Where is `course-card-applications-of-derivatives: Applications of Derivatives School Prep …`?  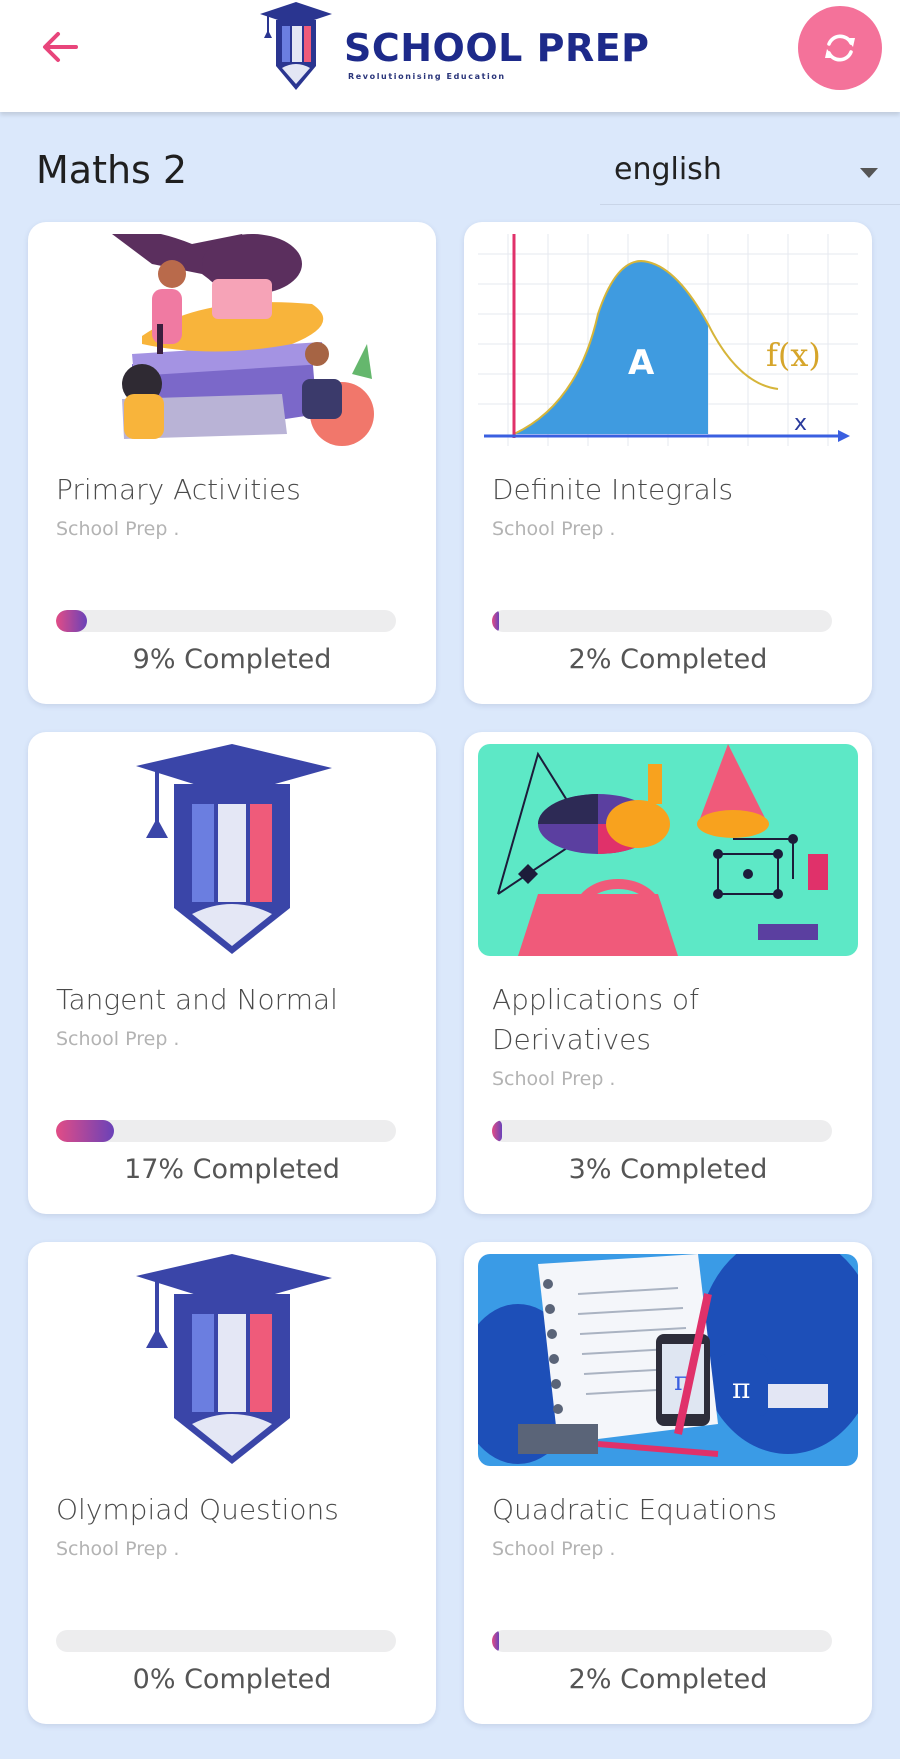
course-card-applications-of-derivatives: Applications of Derivatives School Prep … is located at coordinates (668, 973).